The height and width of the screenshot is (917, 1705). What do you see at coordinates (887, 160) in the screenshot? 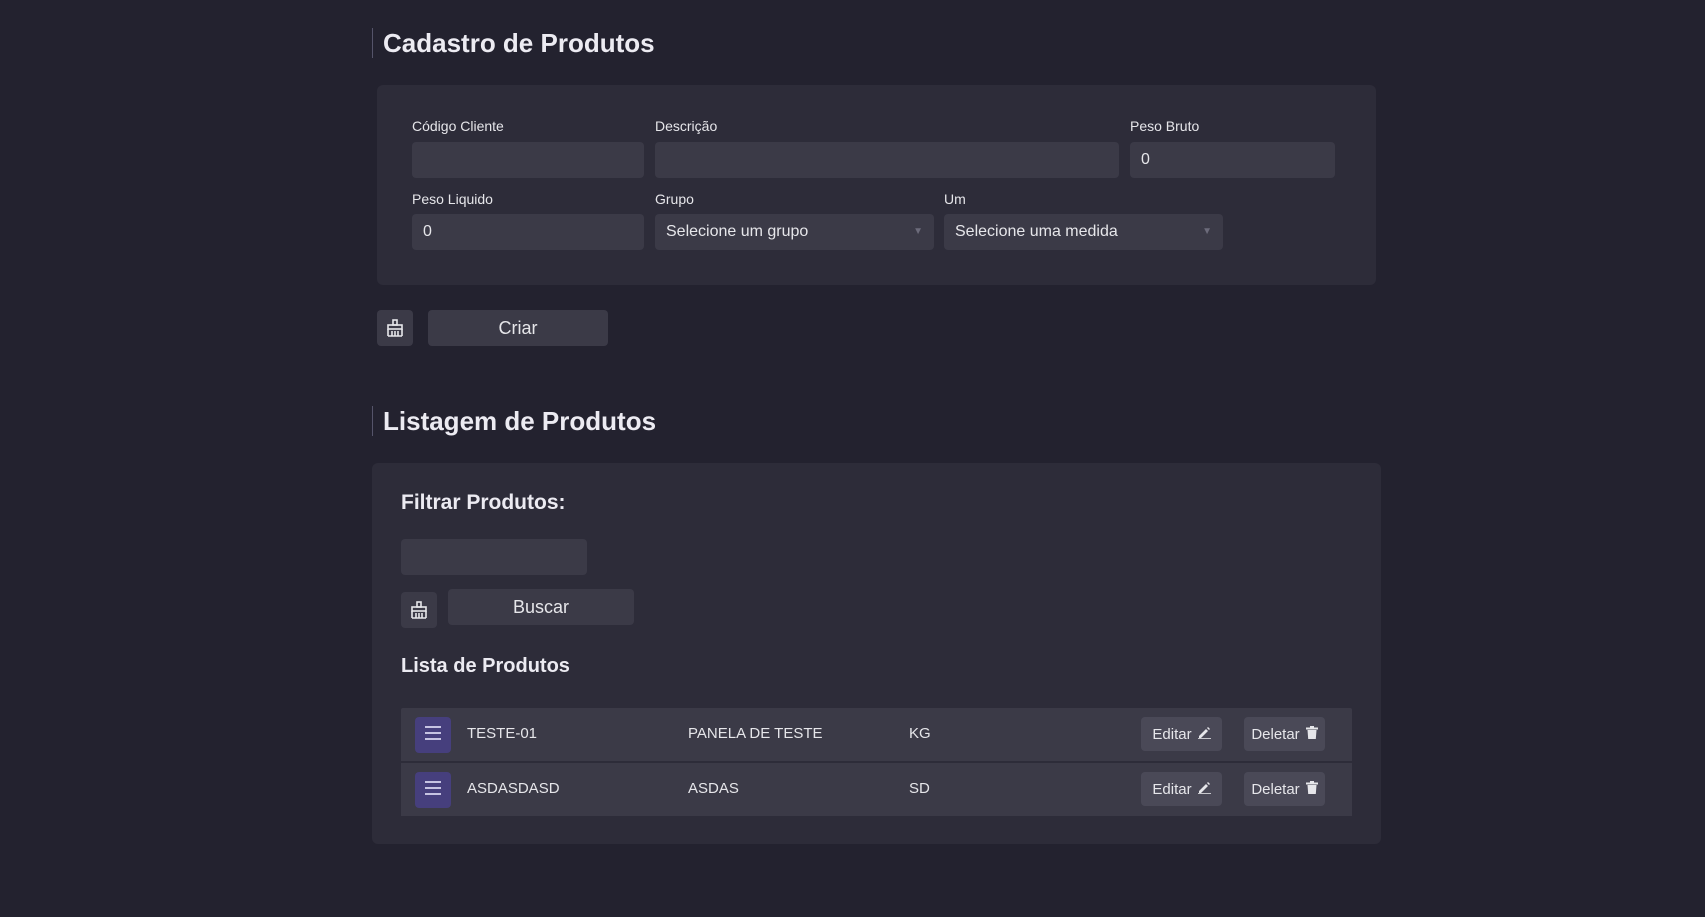
I see `descricao-input` at bounding box center [887, 160].